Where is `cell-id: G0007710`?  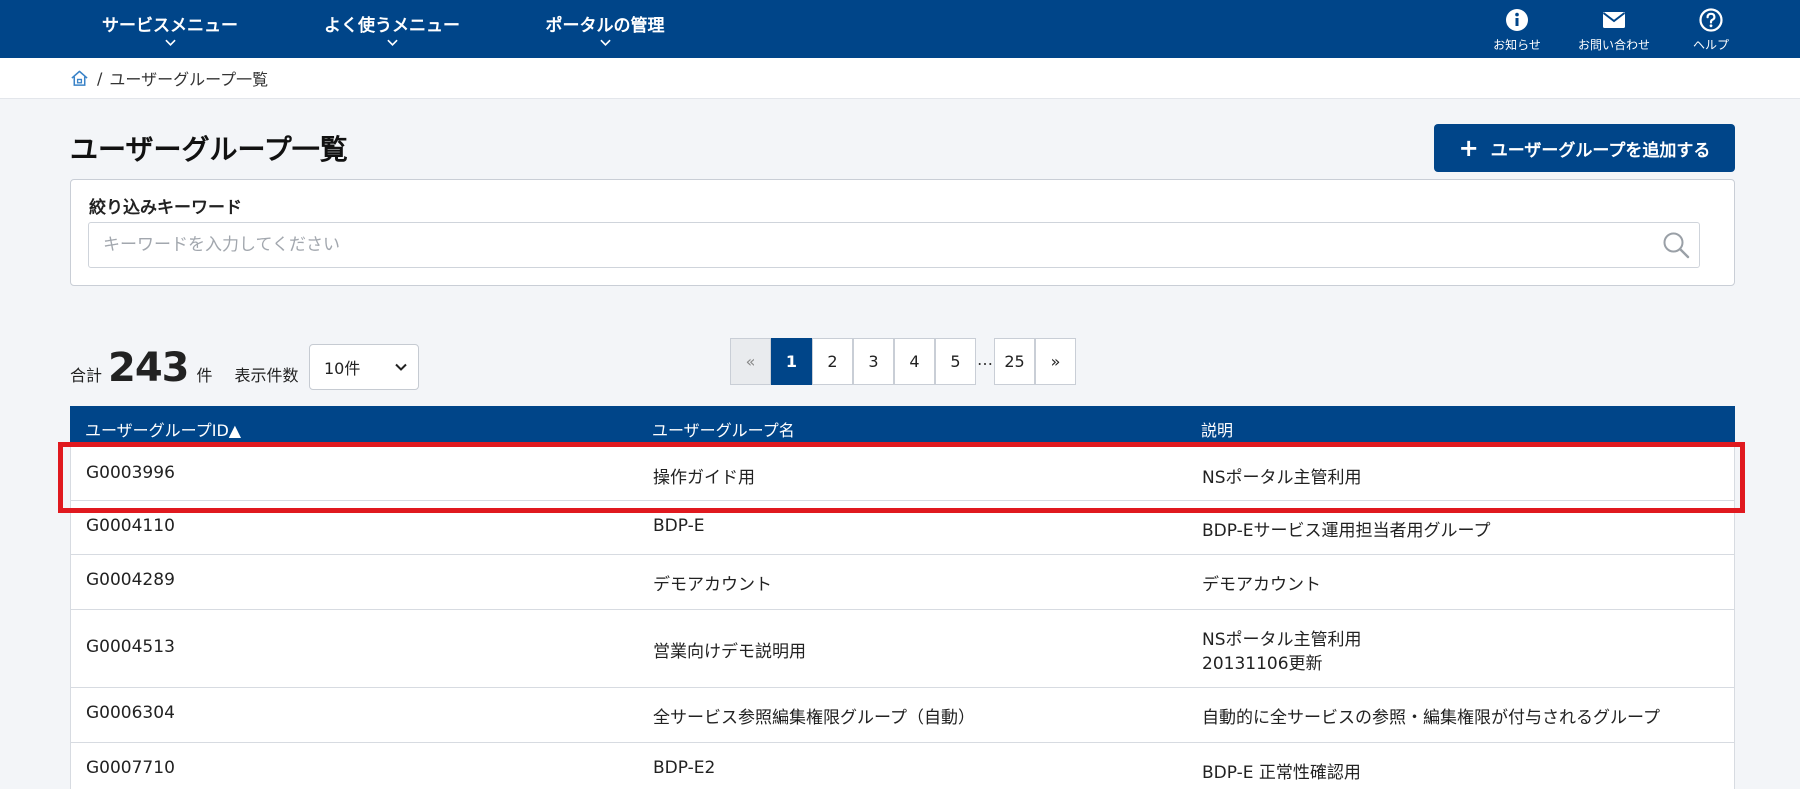 cell-id: G0007710 is located at coordinates (130, 768).